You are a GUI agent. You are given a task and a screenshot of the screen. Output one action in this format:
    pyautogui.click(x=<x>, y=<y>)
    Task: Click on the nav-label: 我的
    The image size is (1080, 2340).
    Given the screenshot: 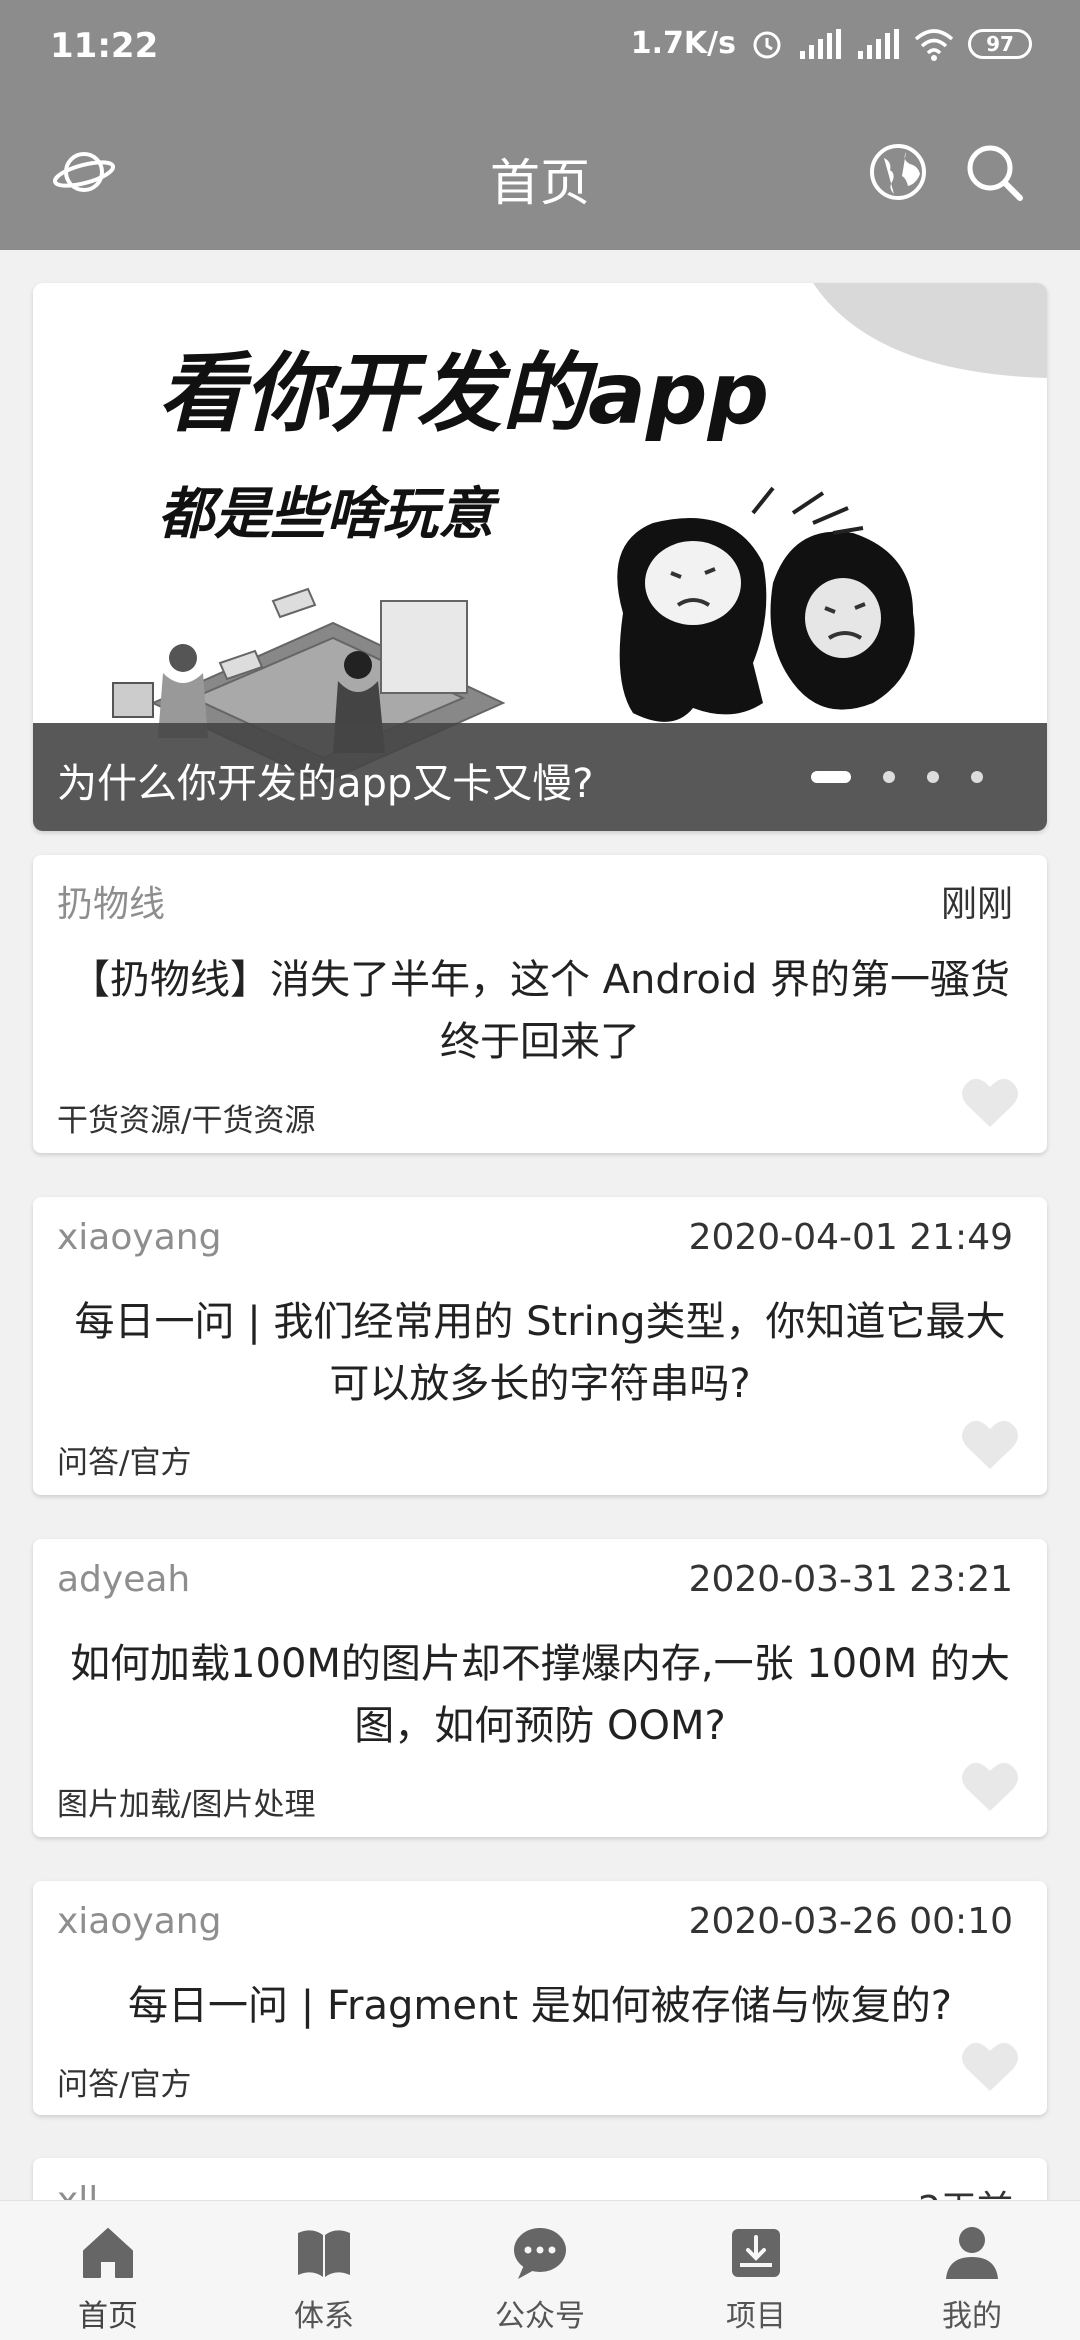 What is the action you would take?
    pyautogui.click(x=972, y=2316)
    